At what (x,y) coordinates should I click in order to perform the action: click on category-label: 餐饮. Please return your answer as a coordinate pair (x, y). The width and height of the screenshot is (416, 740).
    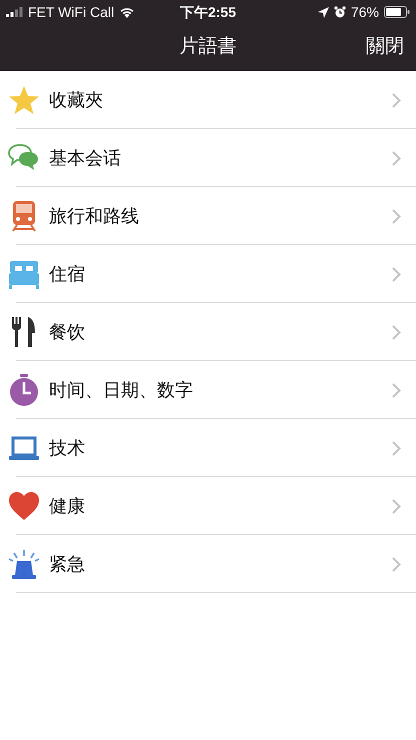
    Looking at the image, I should click on (220, 332).